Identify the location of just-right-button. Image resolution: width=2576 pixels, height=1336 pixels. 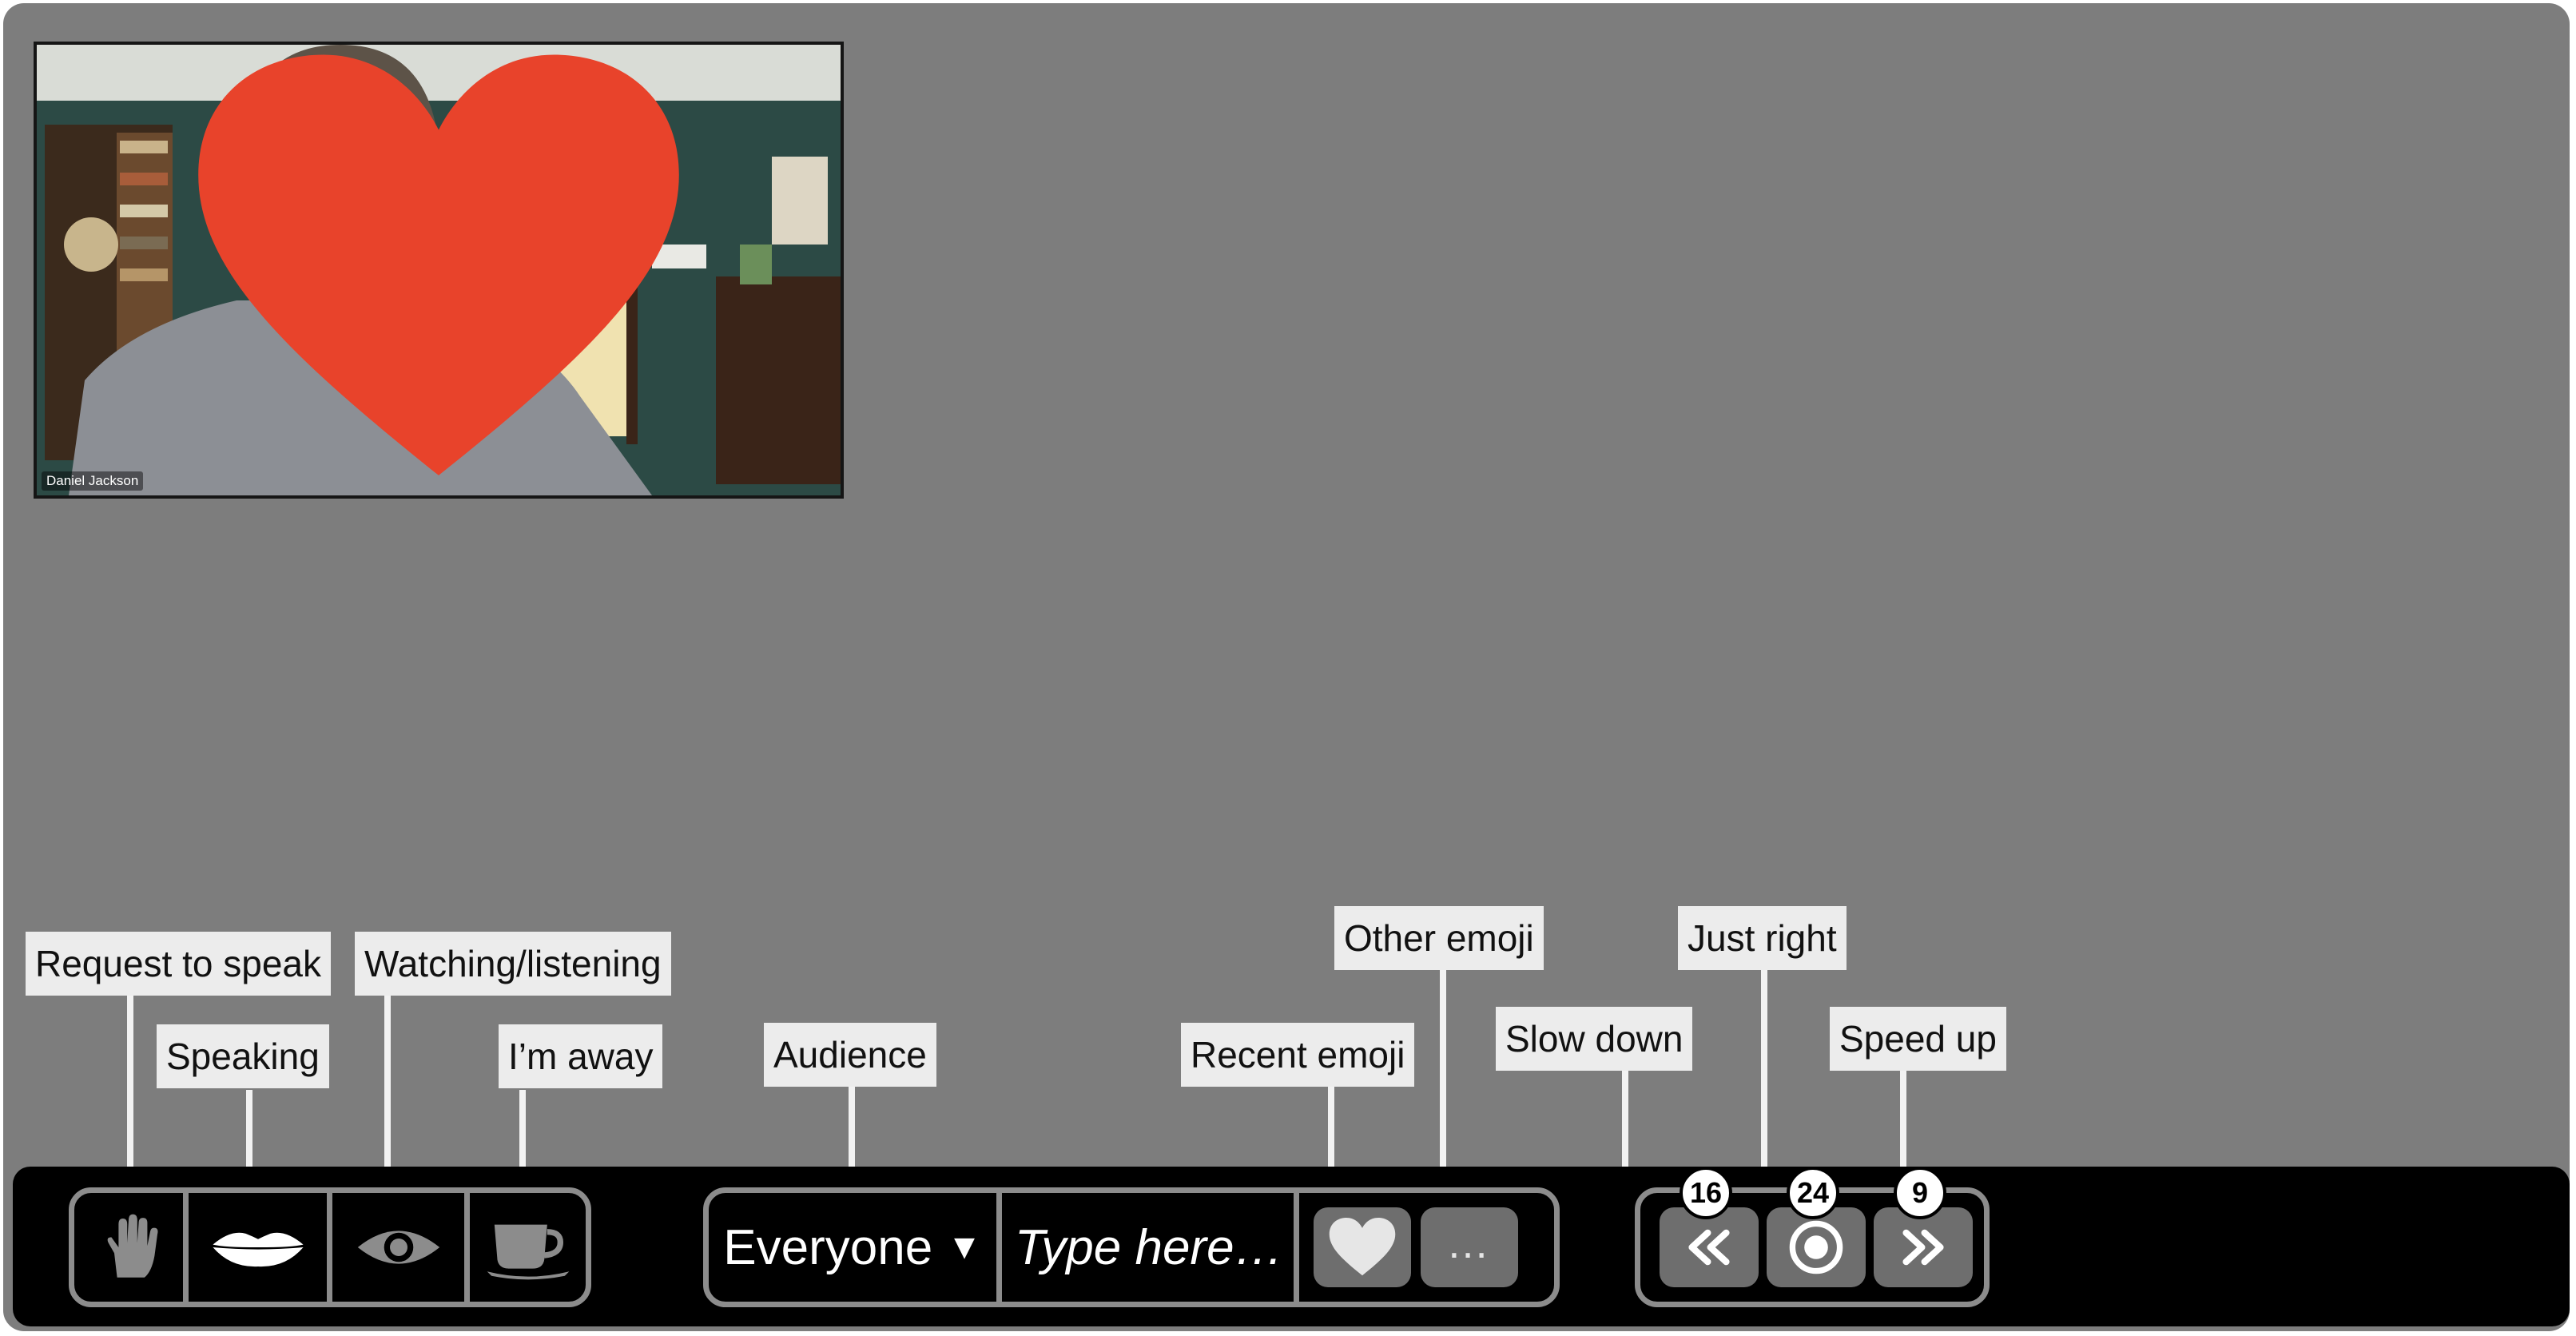
(1816, 1247).